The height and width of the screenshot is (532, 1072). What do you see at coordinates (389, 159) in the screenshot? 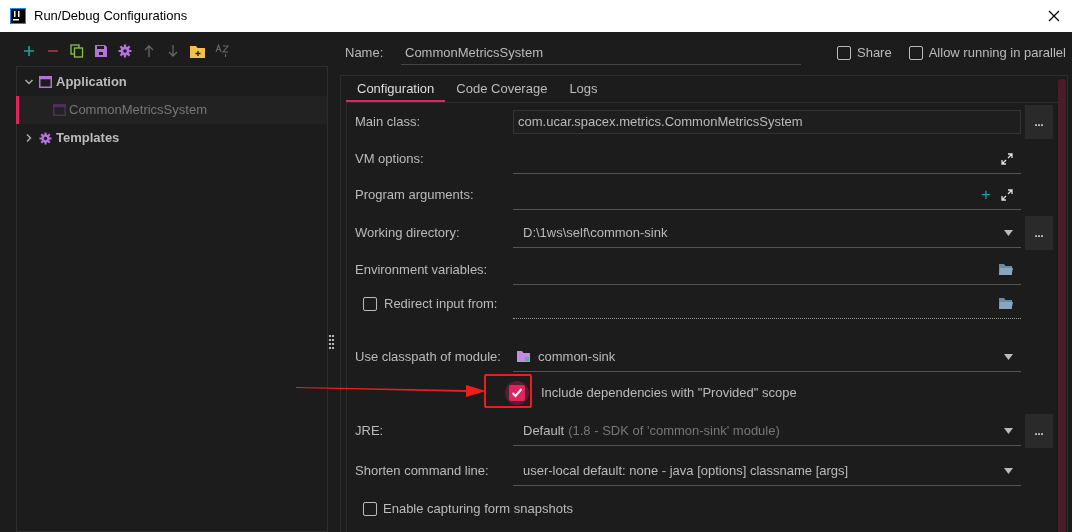
I see `field-label: VM options:` at bounding box center [389, 159].